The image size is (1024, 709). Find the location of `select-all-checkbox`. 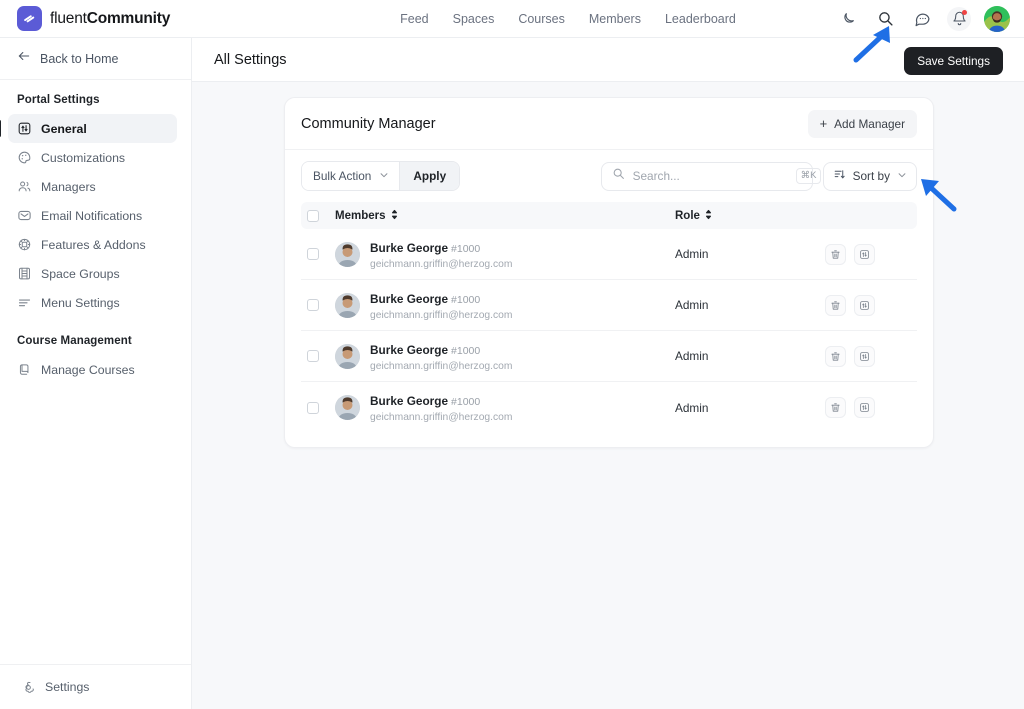

select-all-checkbox is located at coordinates (313, 215).